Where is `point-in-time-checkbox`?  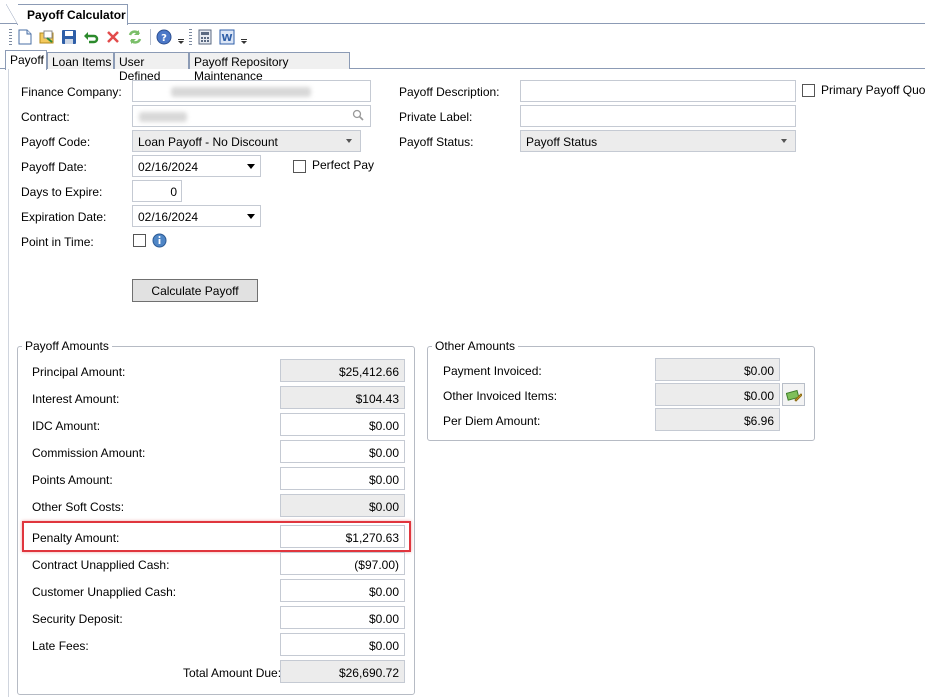 point-in-time-checkbox is located at coordinates (139, 240).